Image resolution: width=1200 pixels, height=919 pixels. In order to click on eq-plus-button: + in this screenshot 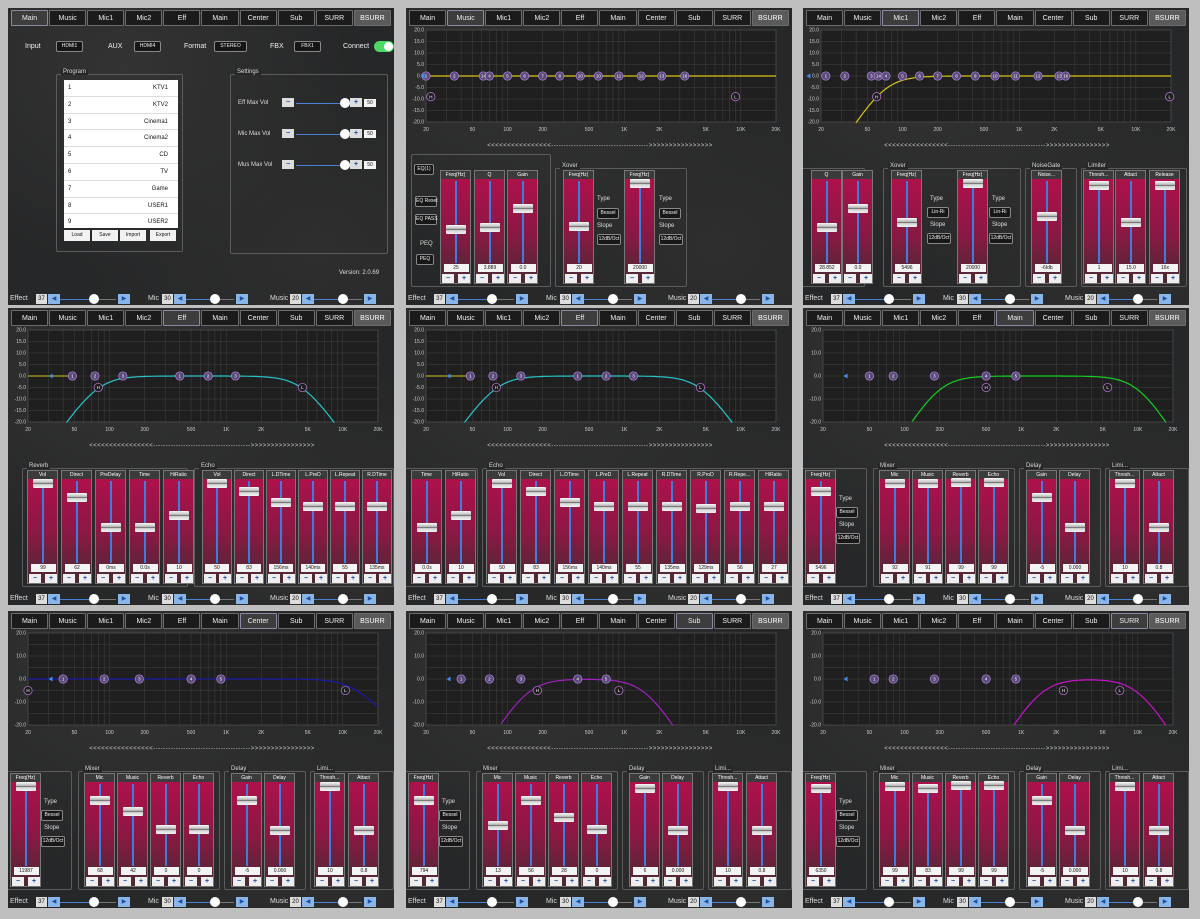, I will do `click(498, 278)`.